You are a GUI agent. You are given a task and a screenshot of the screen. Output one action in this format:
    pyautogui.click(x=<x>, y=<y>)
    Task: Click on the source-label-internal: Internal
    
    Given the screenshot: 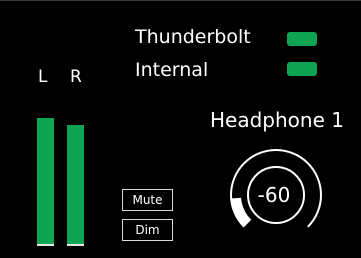 What is the action you would take?
    pyautogui.click(x=172, y=70)
    